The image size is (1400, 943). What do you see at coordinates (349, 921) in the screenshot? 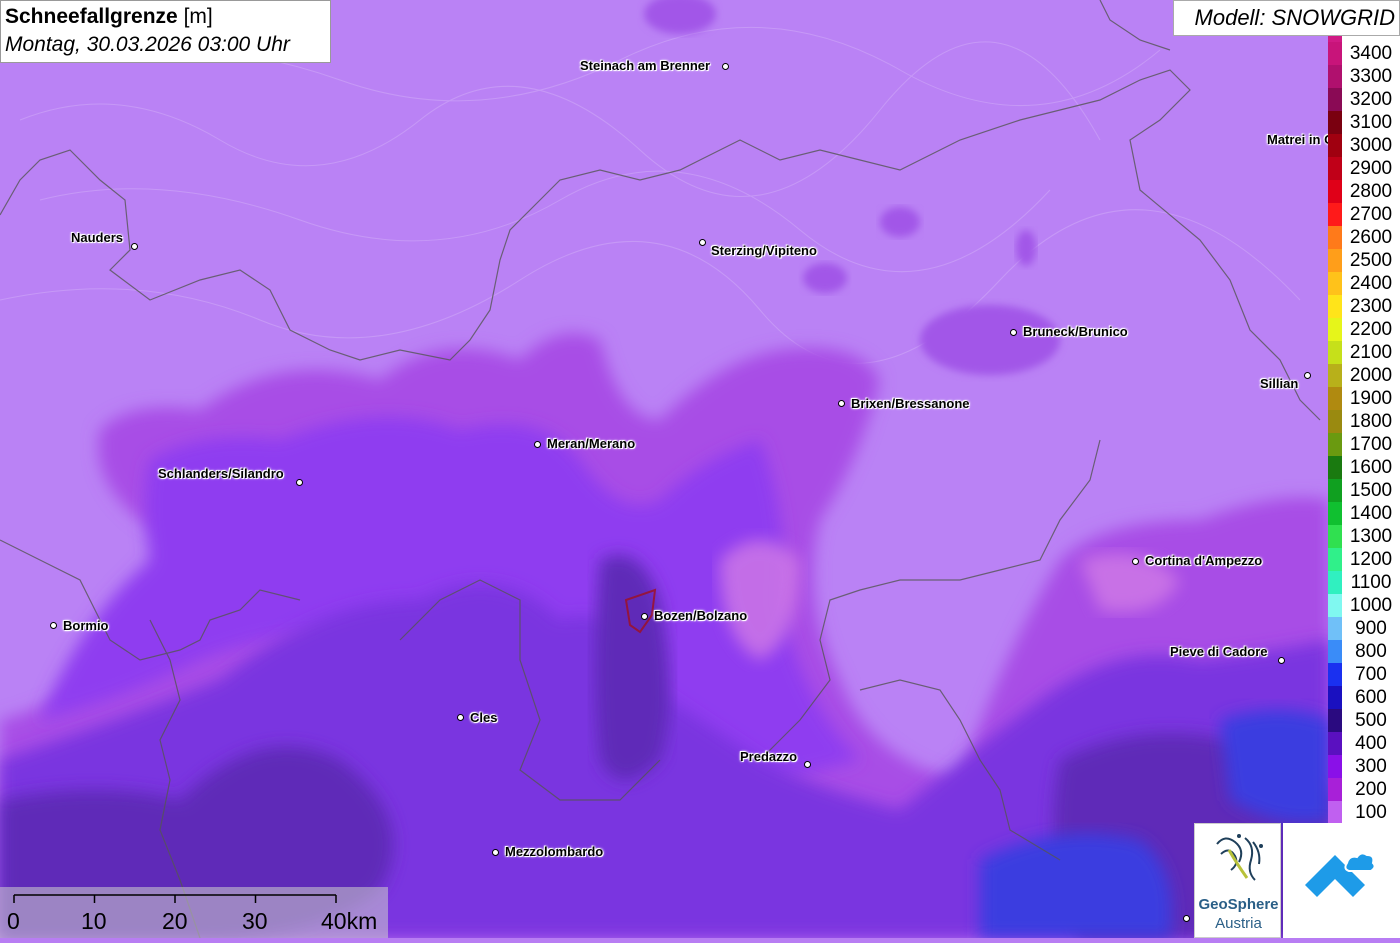
I see `scale-tick-label: 40km` at bounding box center [349, 921].